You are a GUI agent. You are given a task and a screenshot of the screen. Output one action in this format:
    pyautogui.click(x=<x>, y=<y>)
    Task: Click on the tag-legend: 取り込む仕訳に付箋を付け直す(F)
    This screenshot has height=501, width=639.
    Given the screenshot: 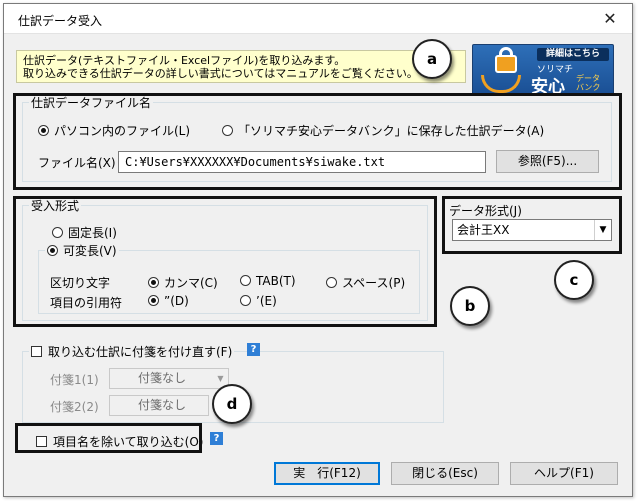 What is the action you would take?
    pyautogui.click(x=131, y=351)
    